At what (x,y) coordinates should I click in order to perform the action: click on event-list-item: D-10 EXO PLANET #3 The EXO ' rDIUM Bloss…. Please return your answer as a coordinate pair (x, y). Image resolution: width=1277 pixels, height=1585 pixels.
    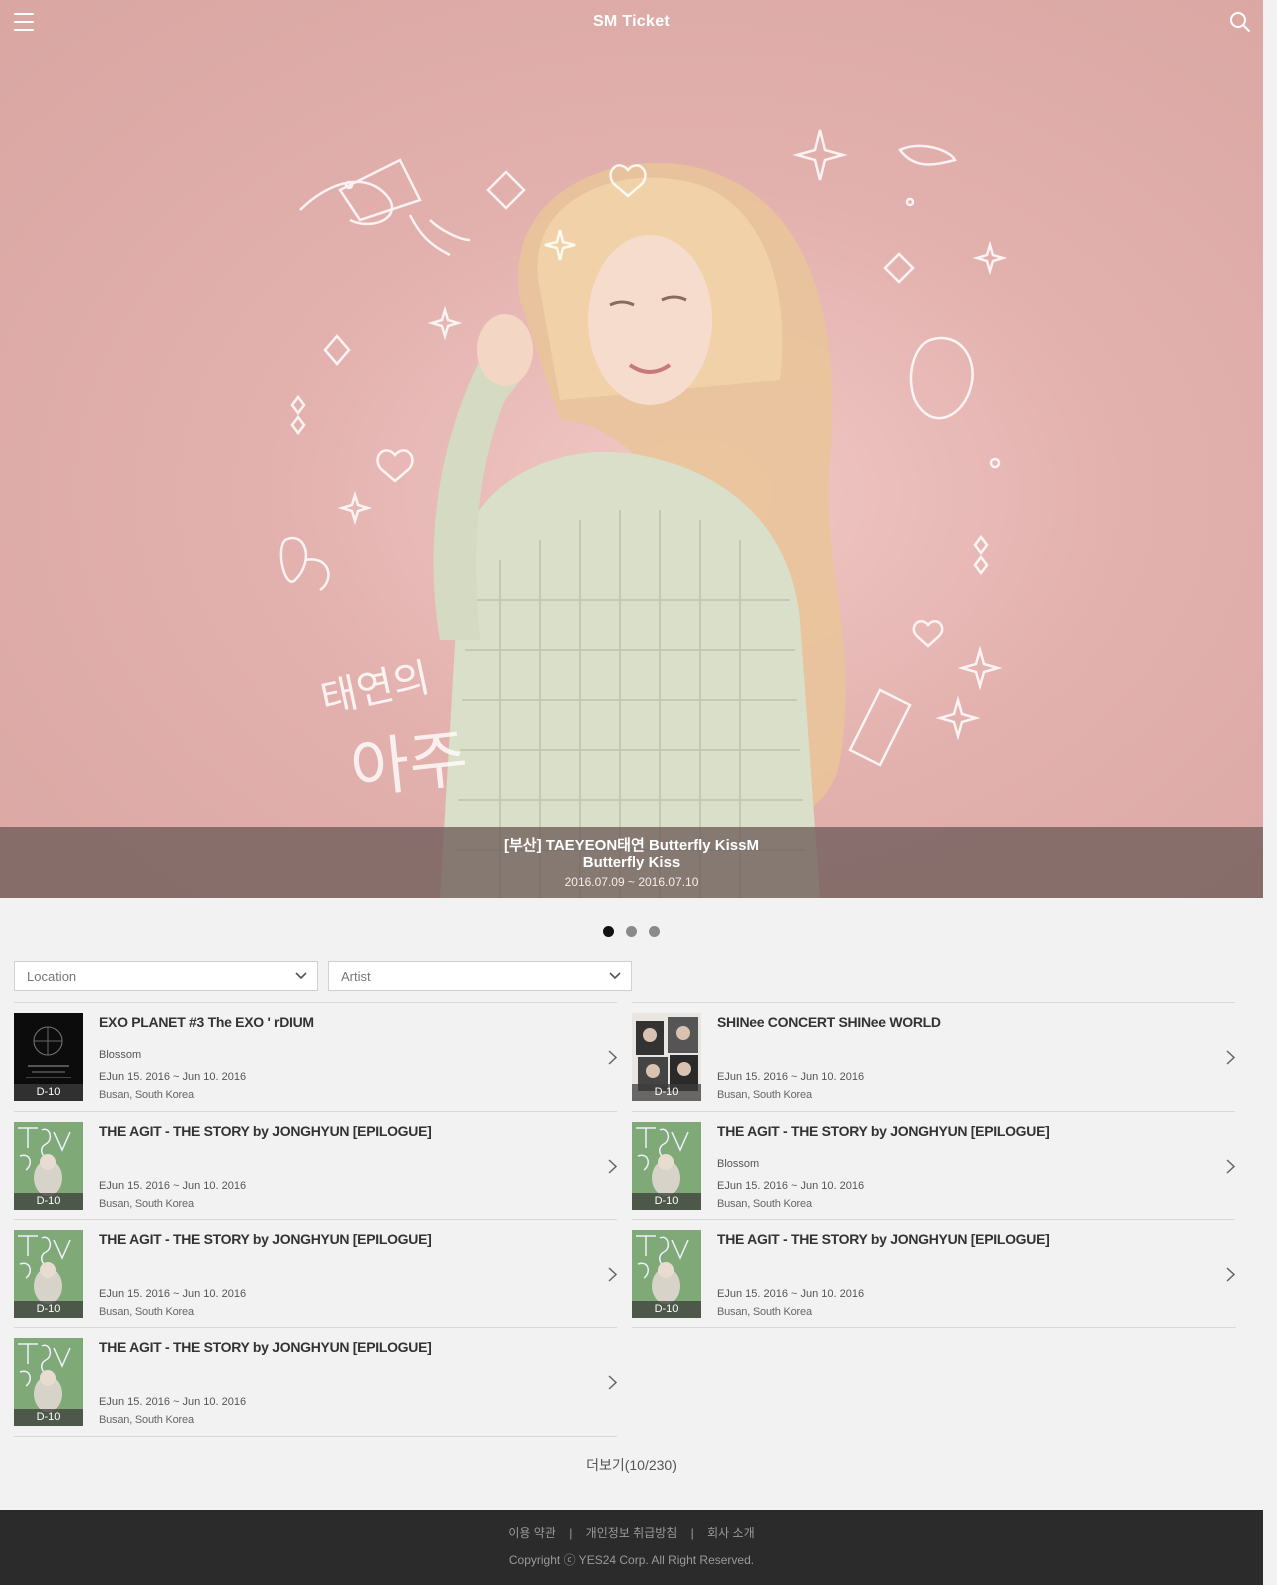
    Looking at the image, I should click on (315, 1056).